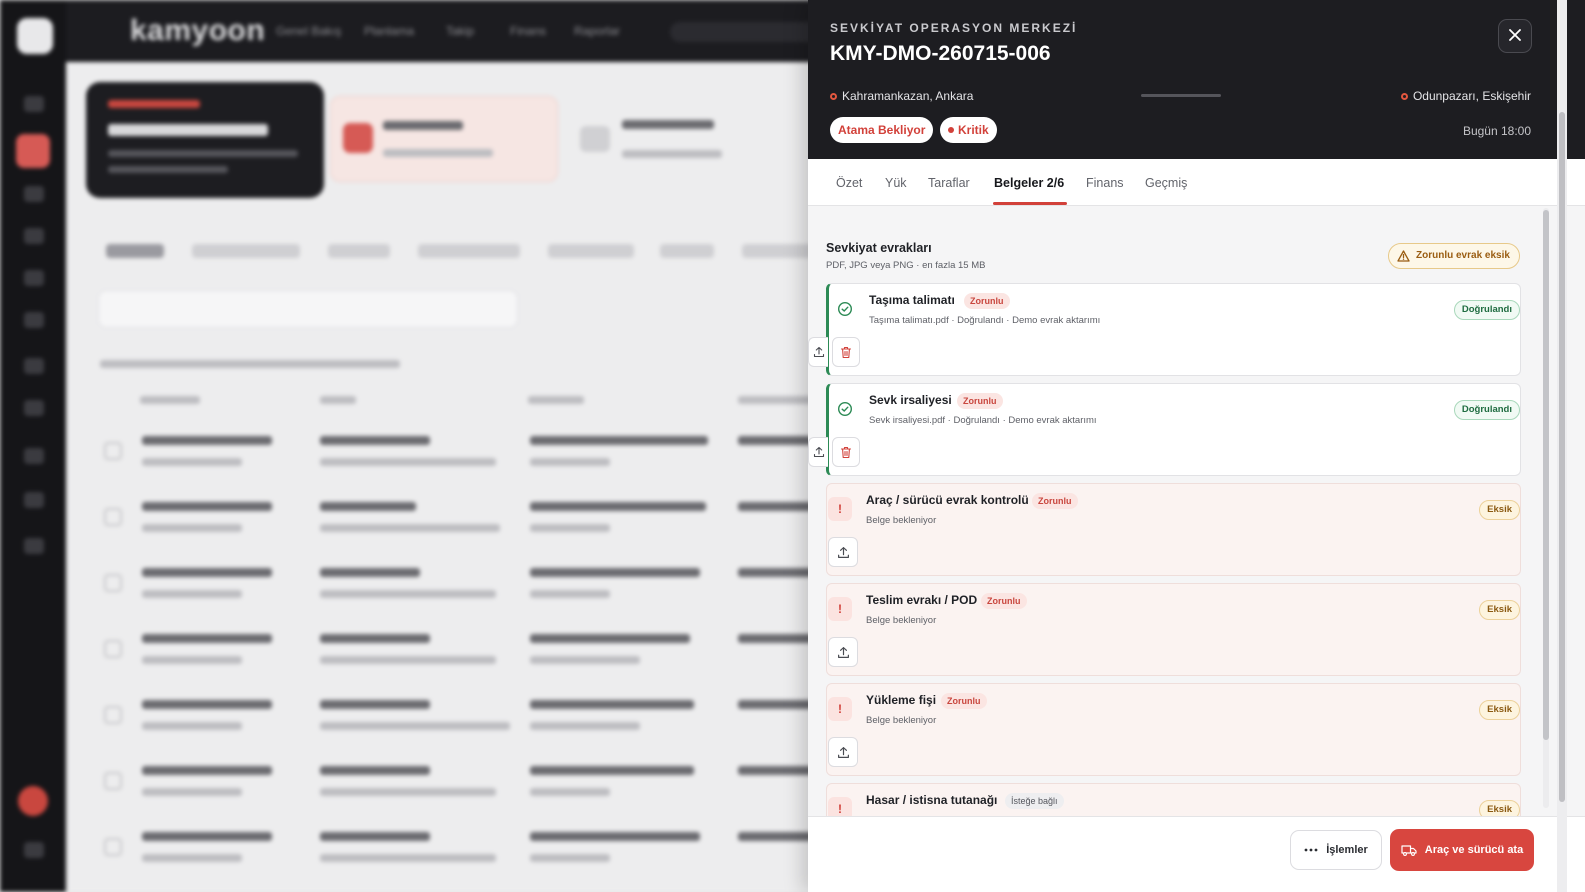 The image size is (1585, 892). What do you see at coordinates (198, 30) in the screenshot?
I see `brand-logo: kamyoon` at bounding box center [198, 30].